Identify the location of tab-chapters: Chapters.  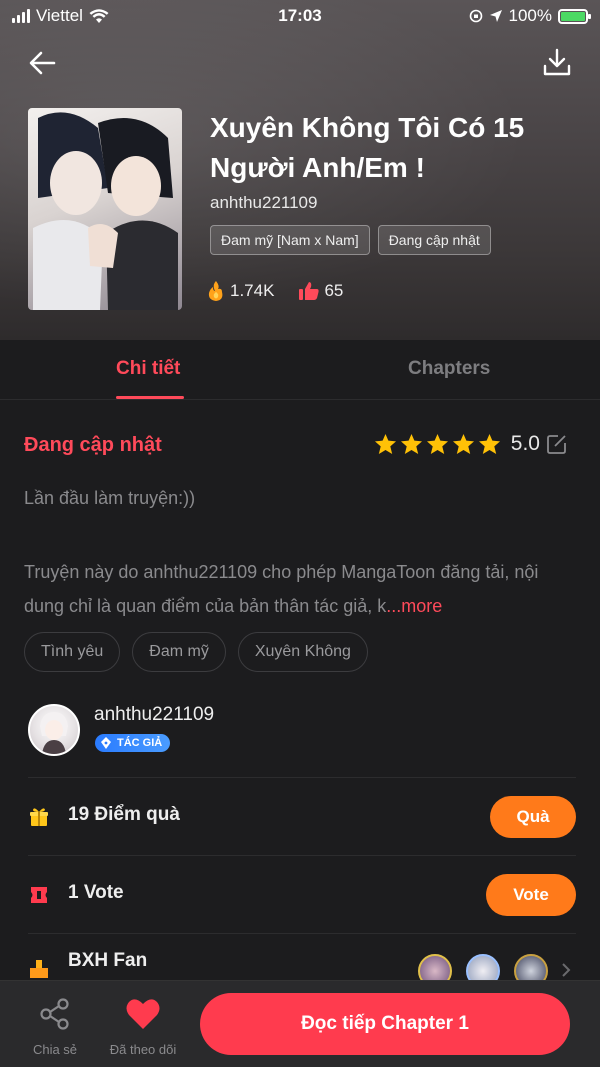
(449, 369).